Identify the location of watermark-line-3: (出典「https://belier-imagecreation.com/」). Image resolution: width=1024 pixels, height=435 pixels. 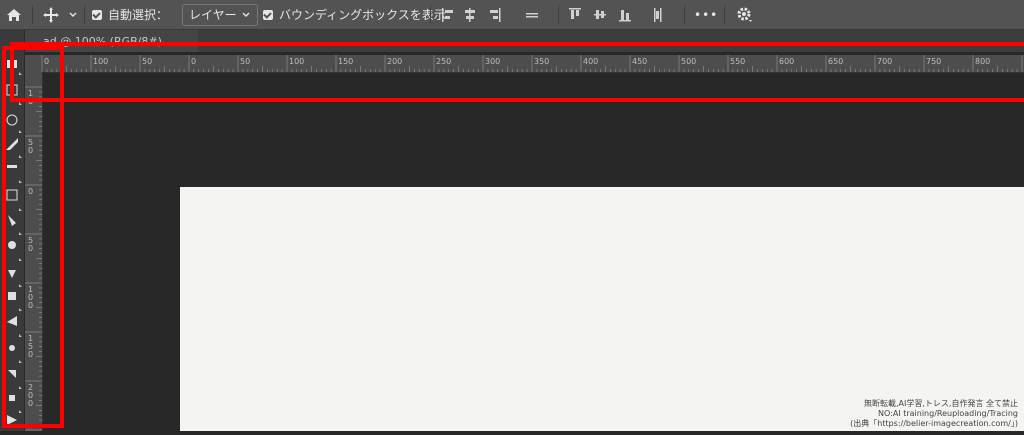
(934, 423).